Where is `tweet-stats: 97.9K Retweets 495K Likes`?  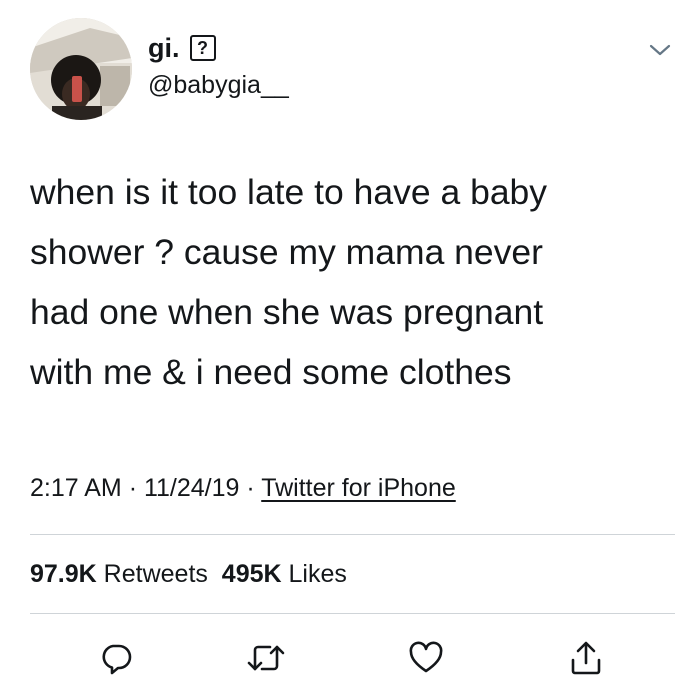 tweet-stats: 97.9K Retweets 495K Likes is located at coordinates (188, 574).